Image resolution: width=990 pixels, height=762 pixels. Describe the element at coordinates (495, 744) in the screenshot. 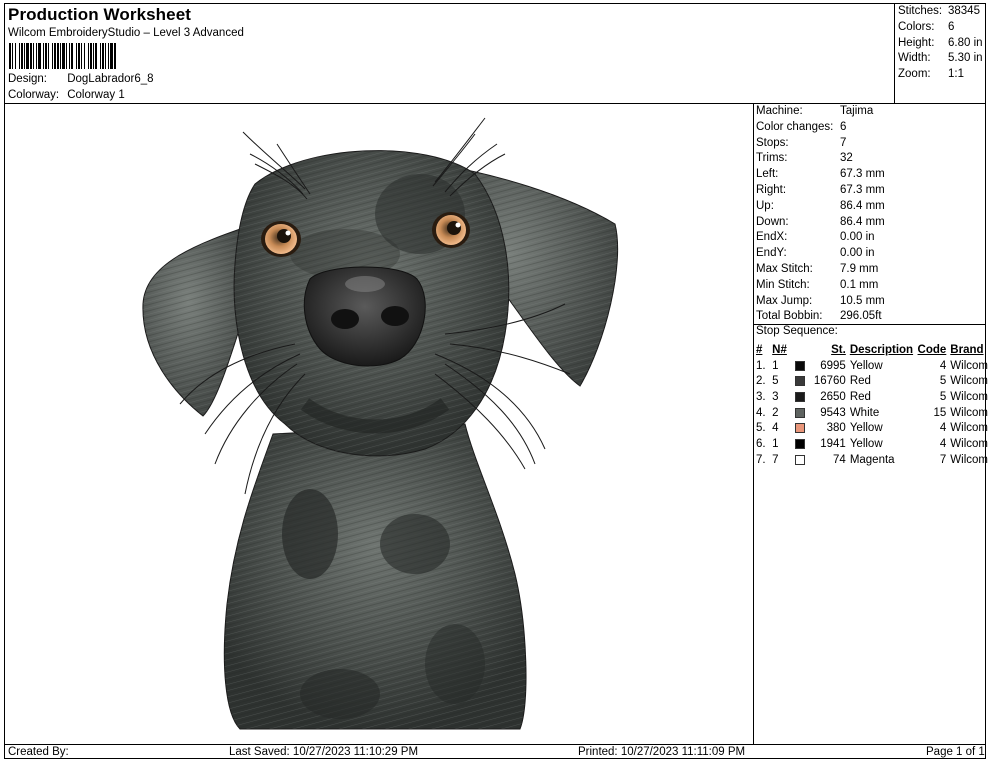

I see `footer-divider` at that location.